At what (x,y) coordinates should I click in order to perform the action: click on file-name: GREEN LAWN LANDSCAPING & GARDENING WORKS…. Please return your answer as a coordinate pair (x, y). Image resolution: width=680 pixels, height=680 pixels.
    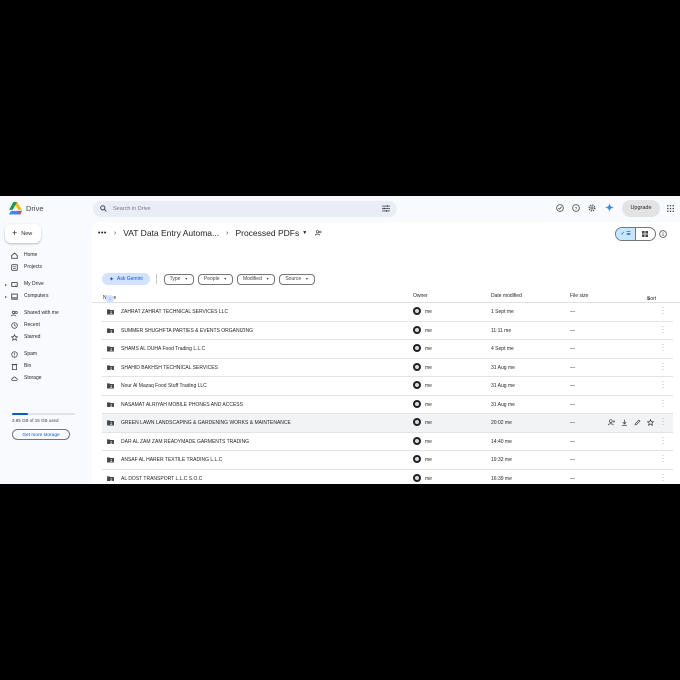
    Looking at the image, I should click on (206, 423).